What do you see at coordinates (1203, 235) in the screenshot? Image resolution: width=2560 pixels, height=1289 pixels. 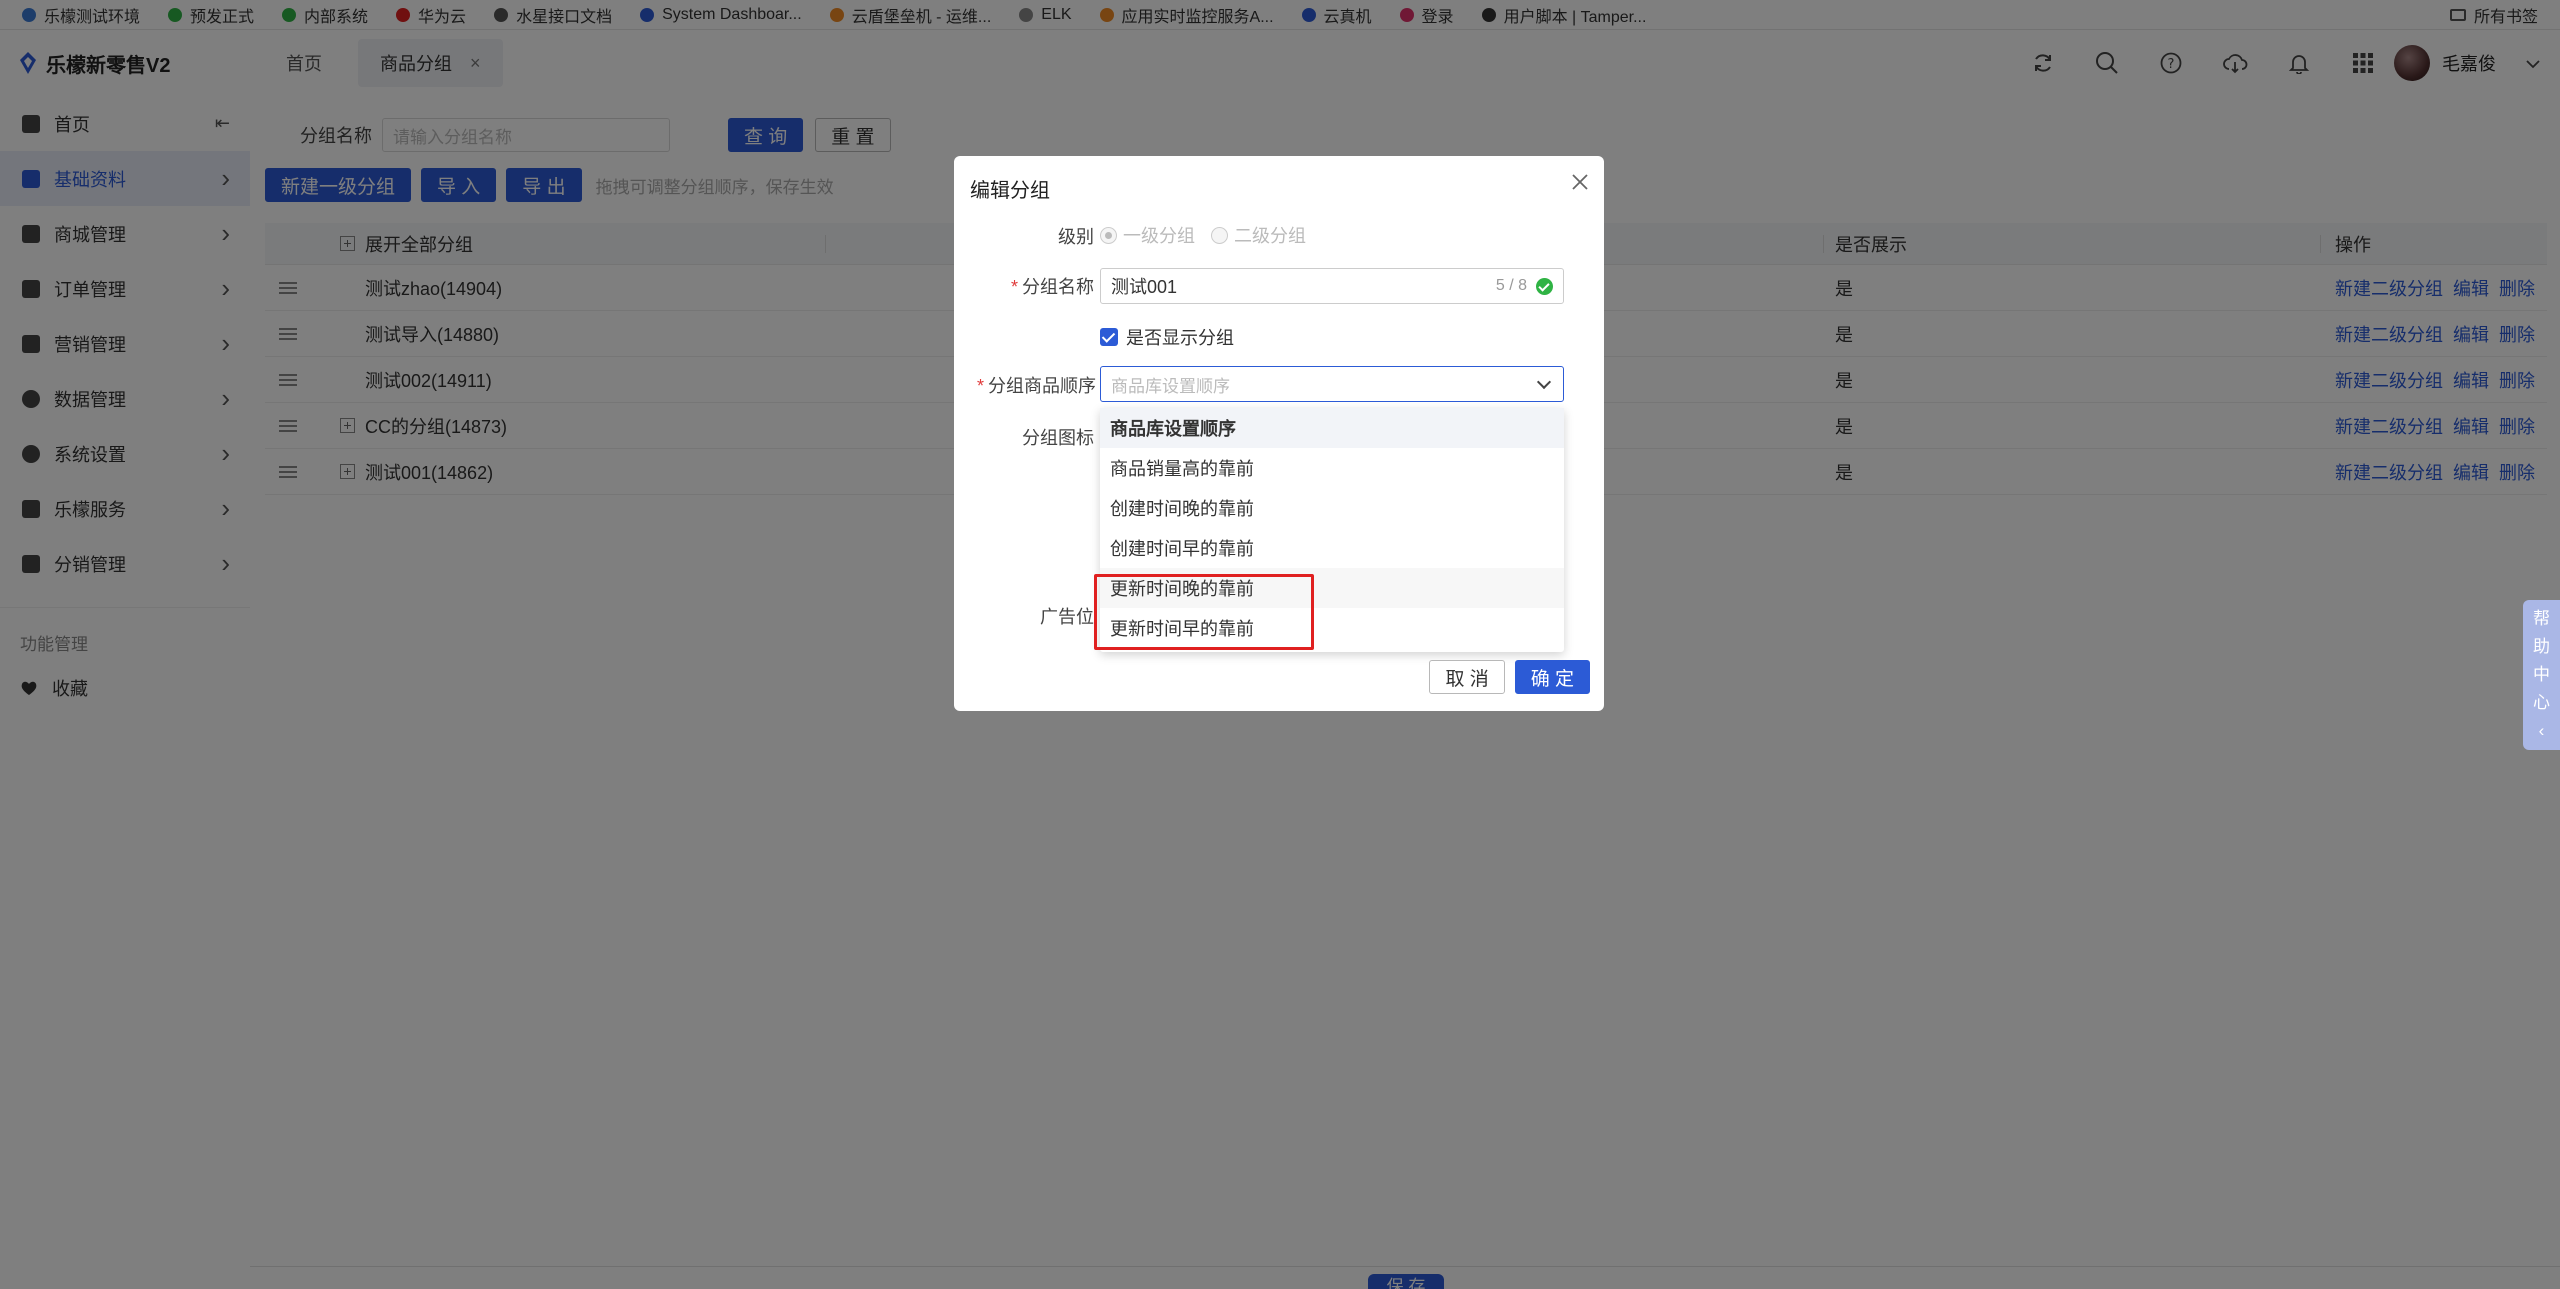 I see `level-radio-group: 一级分组 二级分组` at bounding box center [1203, 235].